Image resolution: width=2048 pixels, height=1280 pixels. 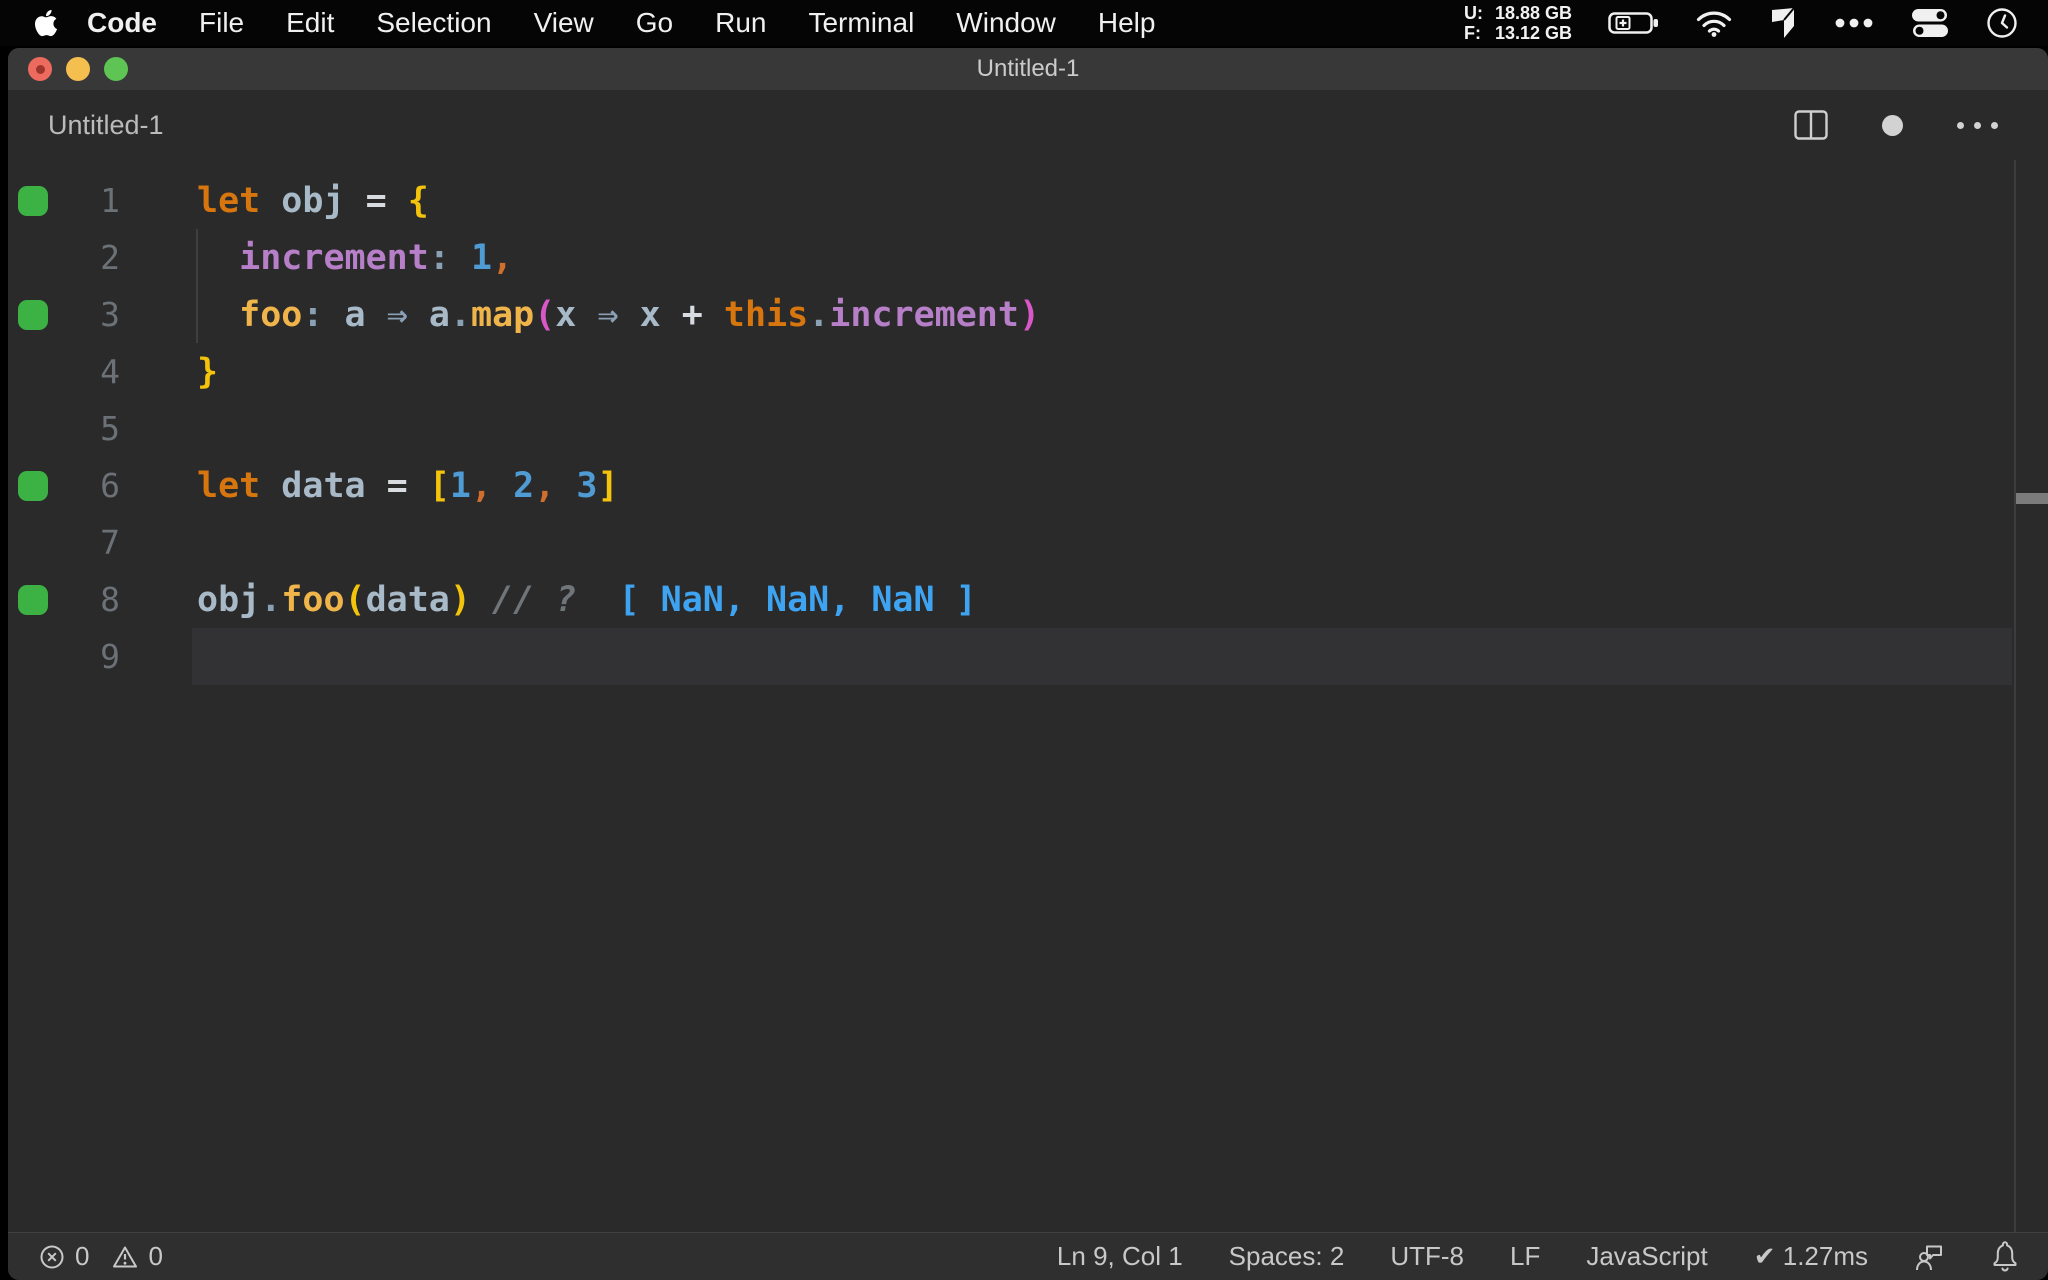 I want to click on window-title: Untitled-1, so click(x=1028, y=68).